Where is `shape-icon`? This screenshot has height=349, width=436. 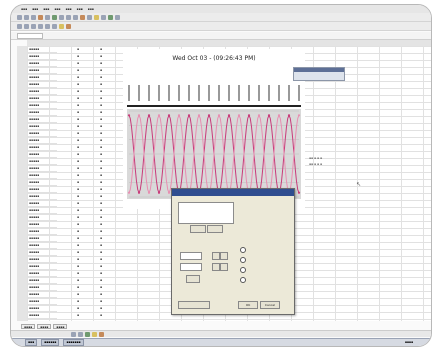
shape-icon is located at coordinates (87, 334).